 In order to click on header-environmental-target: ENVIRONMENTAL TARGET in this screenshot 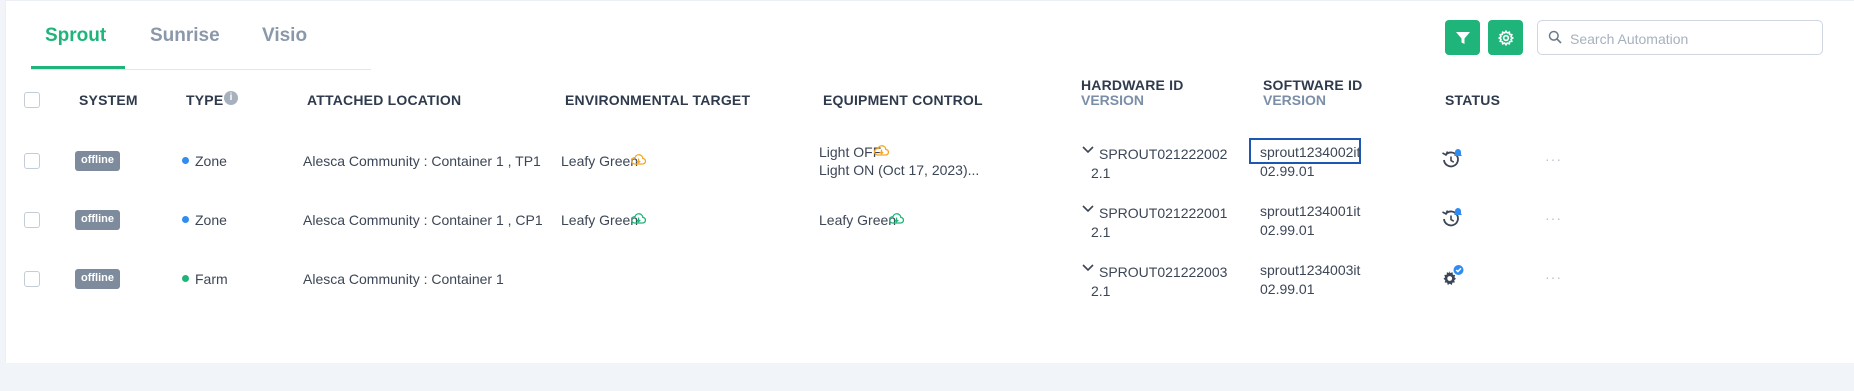, I will do `click(657, 100)`.